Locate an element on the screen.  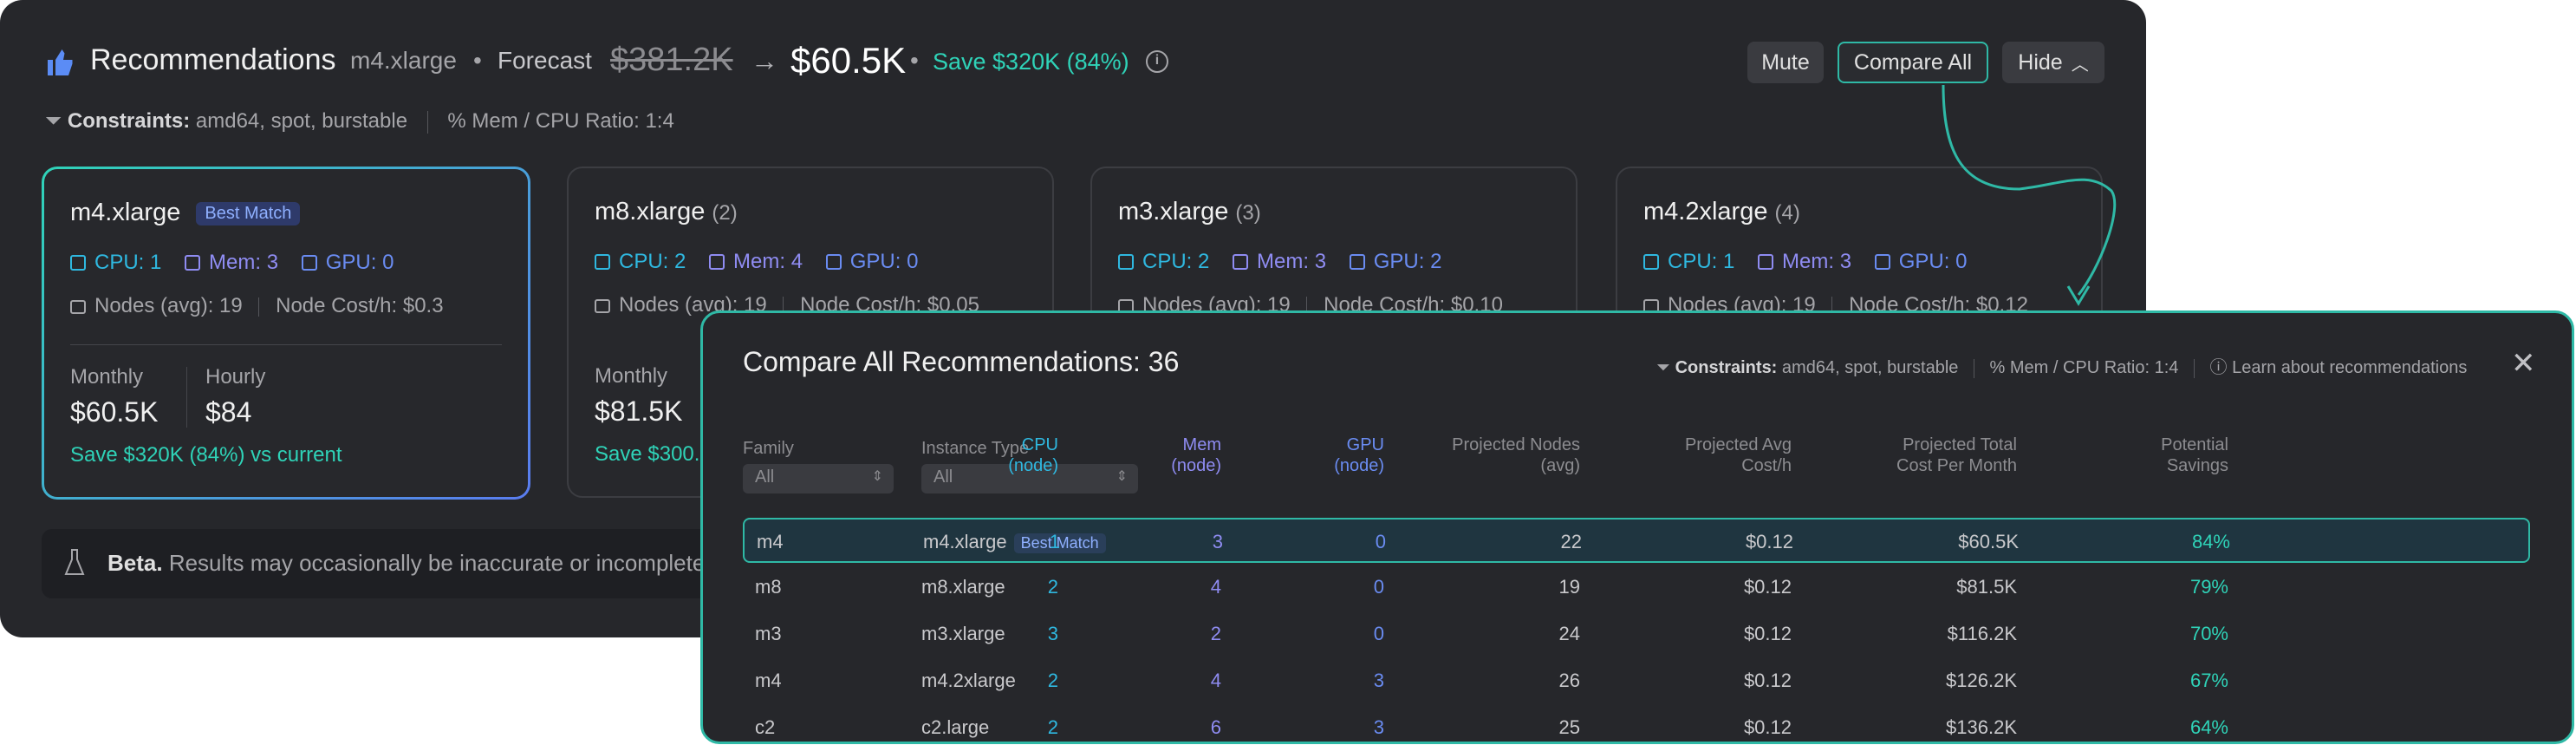
table-row: m4 m4.xlarge Best Match 1 3 0 22 $0.12 $60.5K 84% is located at coordinates (1636, 540).